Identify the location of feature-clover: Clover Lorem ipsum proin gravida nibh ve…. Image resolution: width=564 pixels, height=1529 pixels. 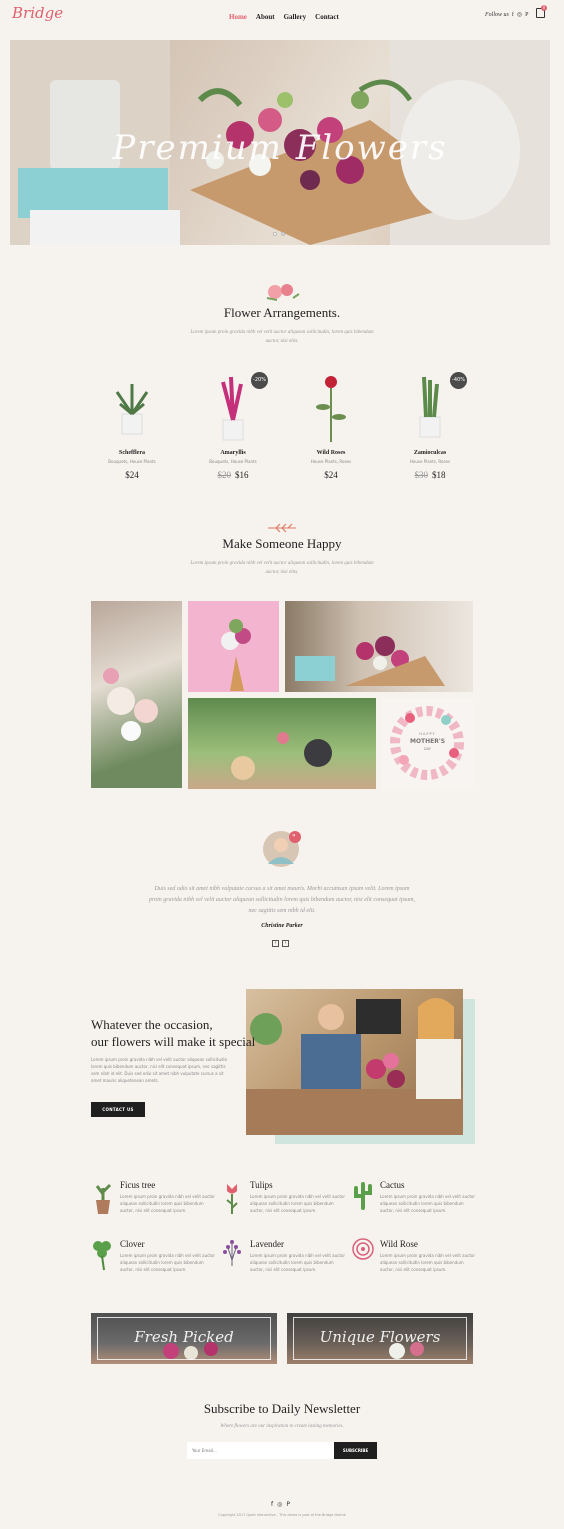
(168, 1256).